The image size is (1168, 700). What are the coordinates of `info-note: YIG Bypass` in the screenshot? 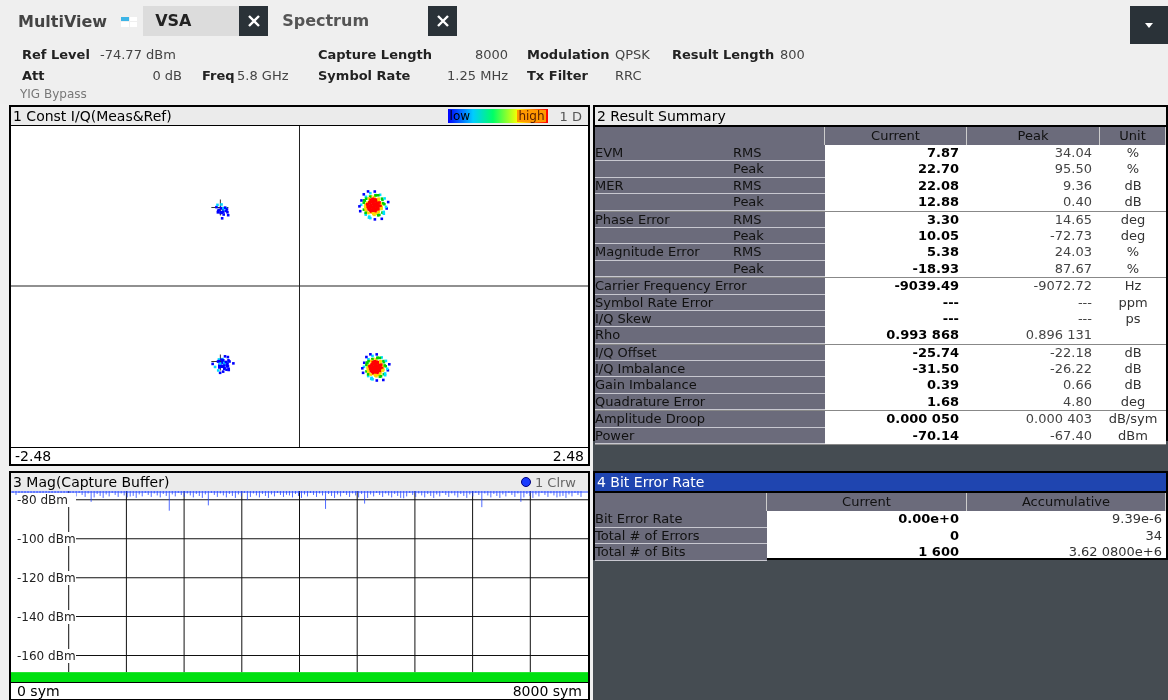 It's located at (53, 94).